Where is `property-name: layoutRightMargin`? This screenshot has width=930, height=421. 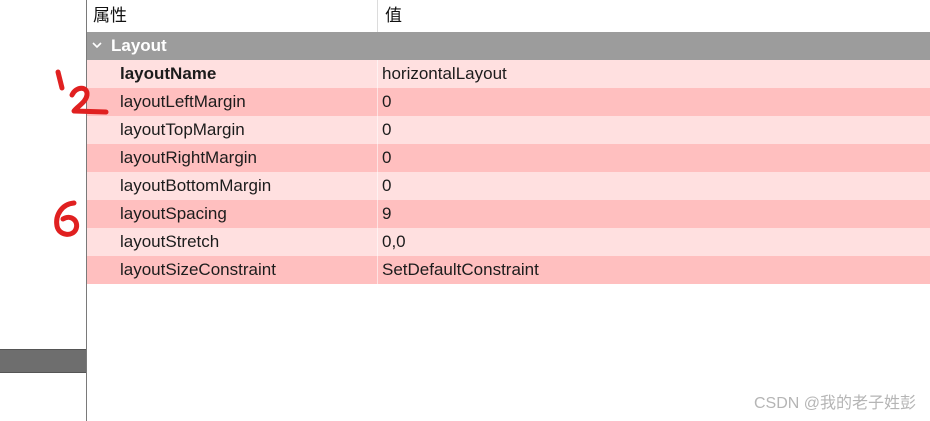 property-name: layoutRightMargin is located at coordinates (189, 157).